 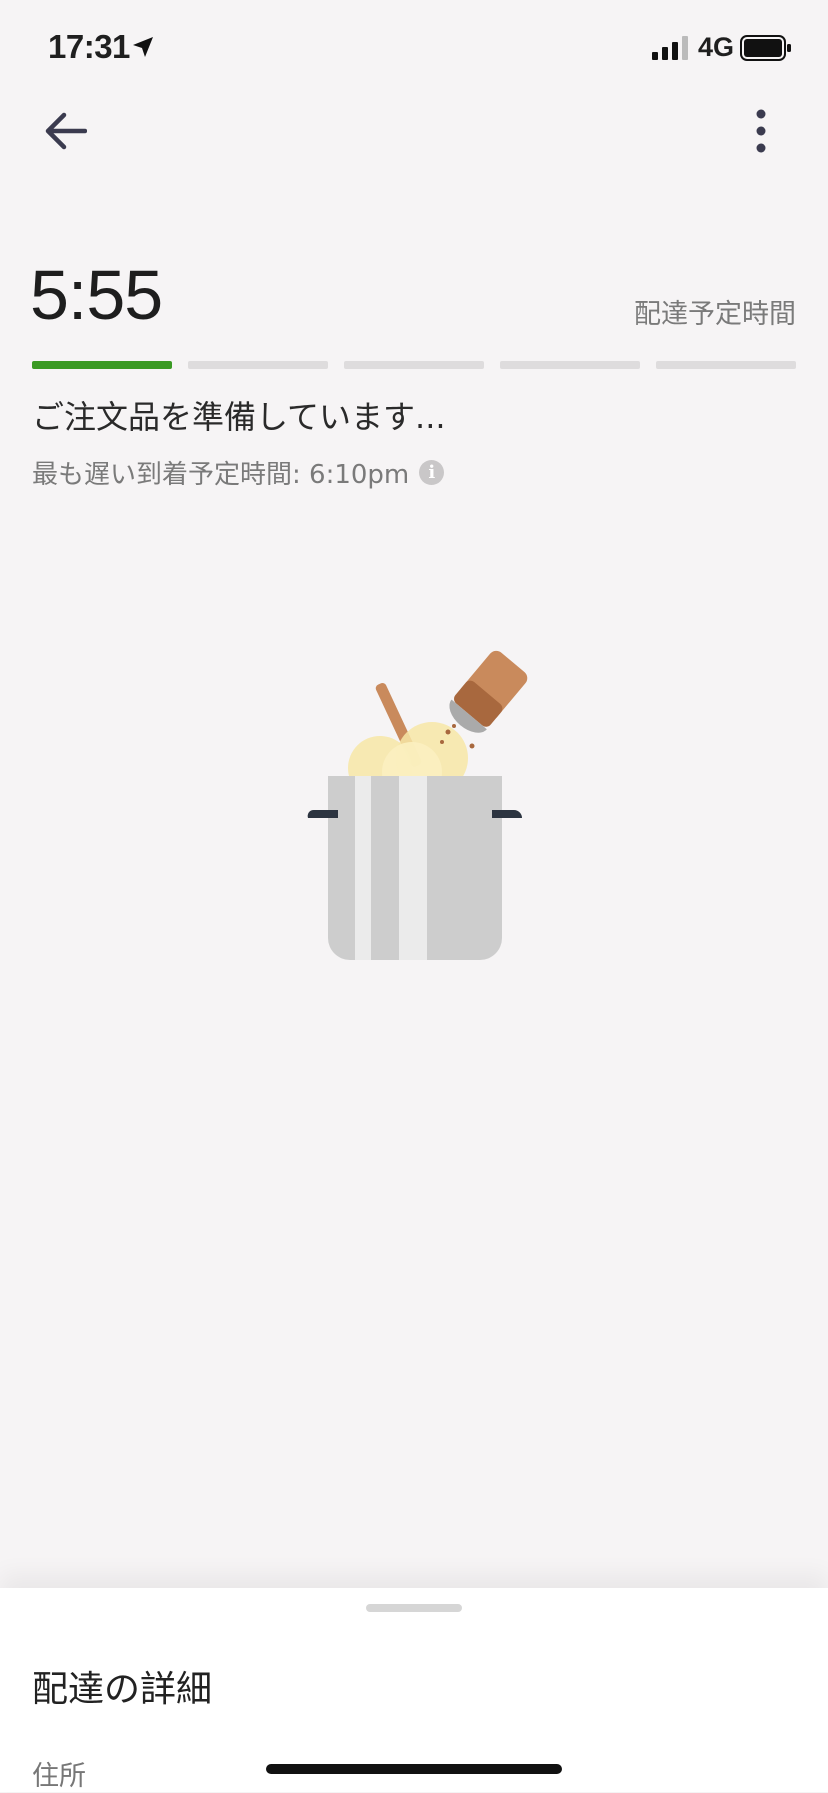 I want to click on location-arrow-icon, so click(x=143, y=47).